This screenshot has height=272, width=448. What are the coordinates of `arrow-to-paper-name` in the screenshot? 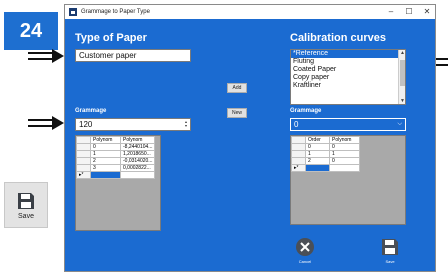 It's located at (46, 56).